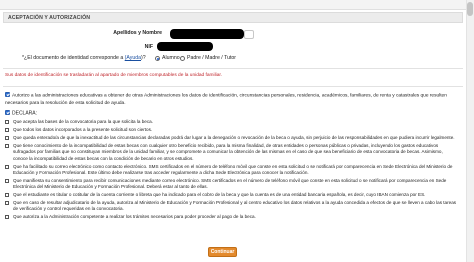  Describe the element at coordinates (25, 113) in the screenshot. I see `declara-label: DECLARA:` at that location.